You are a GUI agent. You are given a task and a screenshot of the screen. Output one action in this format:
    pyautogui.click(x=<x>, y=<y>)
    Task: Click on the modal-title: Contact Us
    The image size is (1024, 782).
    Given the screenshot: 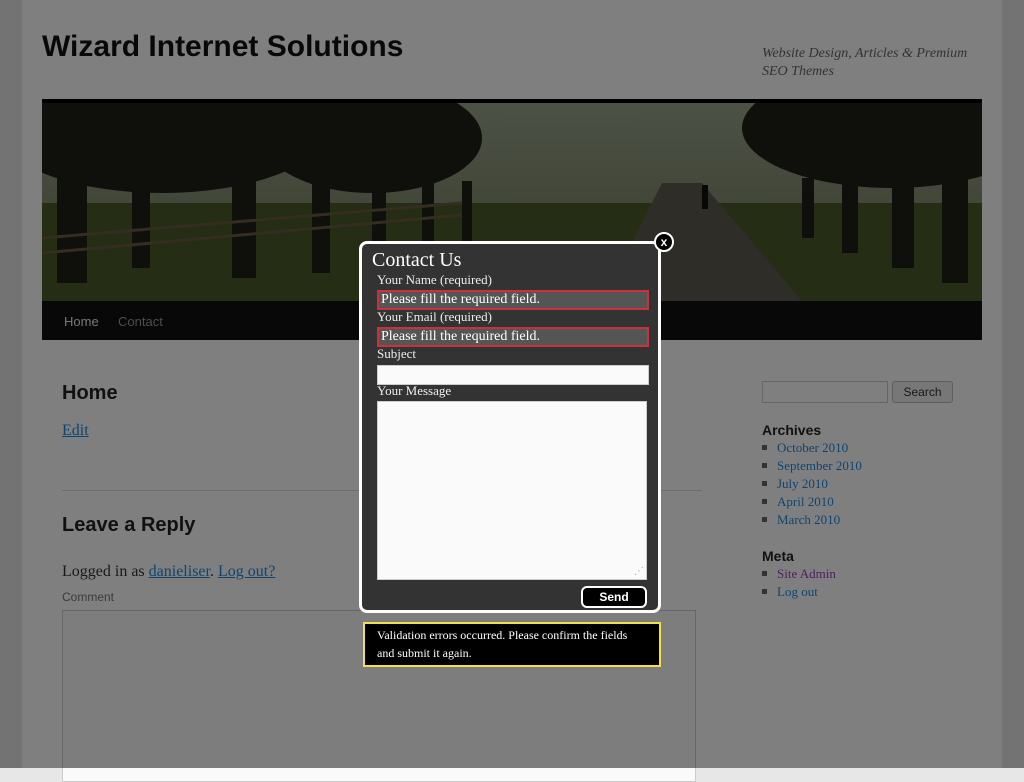 What is the action you would take?
    pyautogui.click(x=417, y=260)
    